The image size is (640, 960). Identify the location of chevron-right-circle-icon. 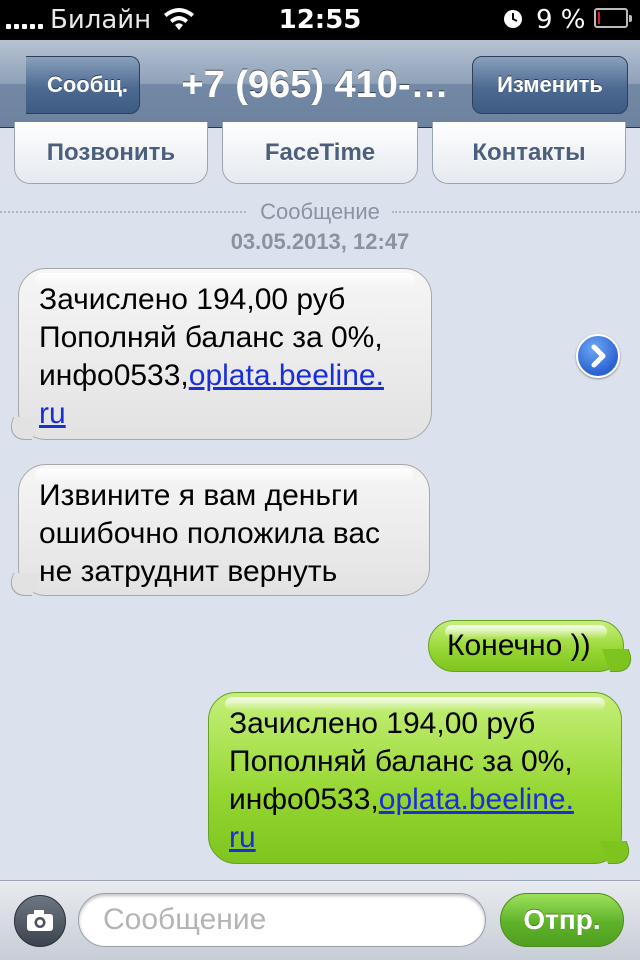
(598, 356).